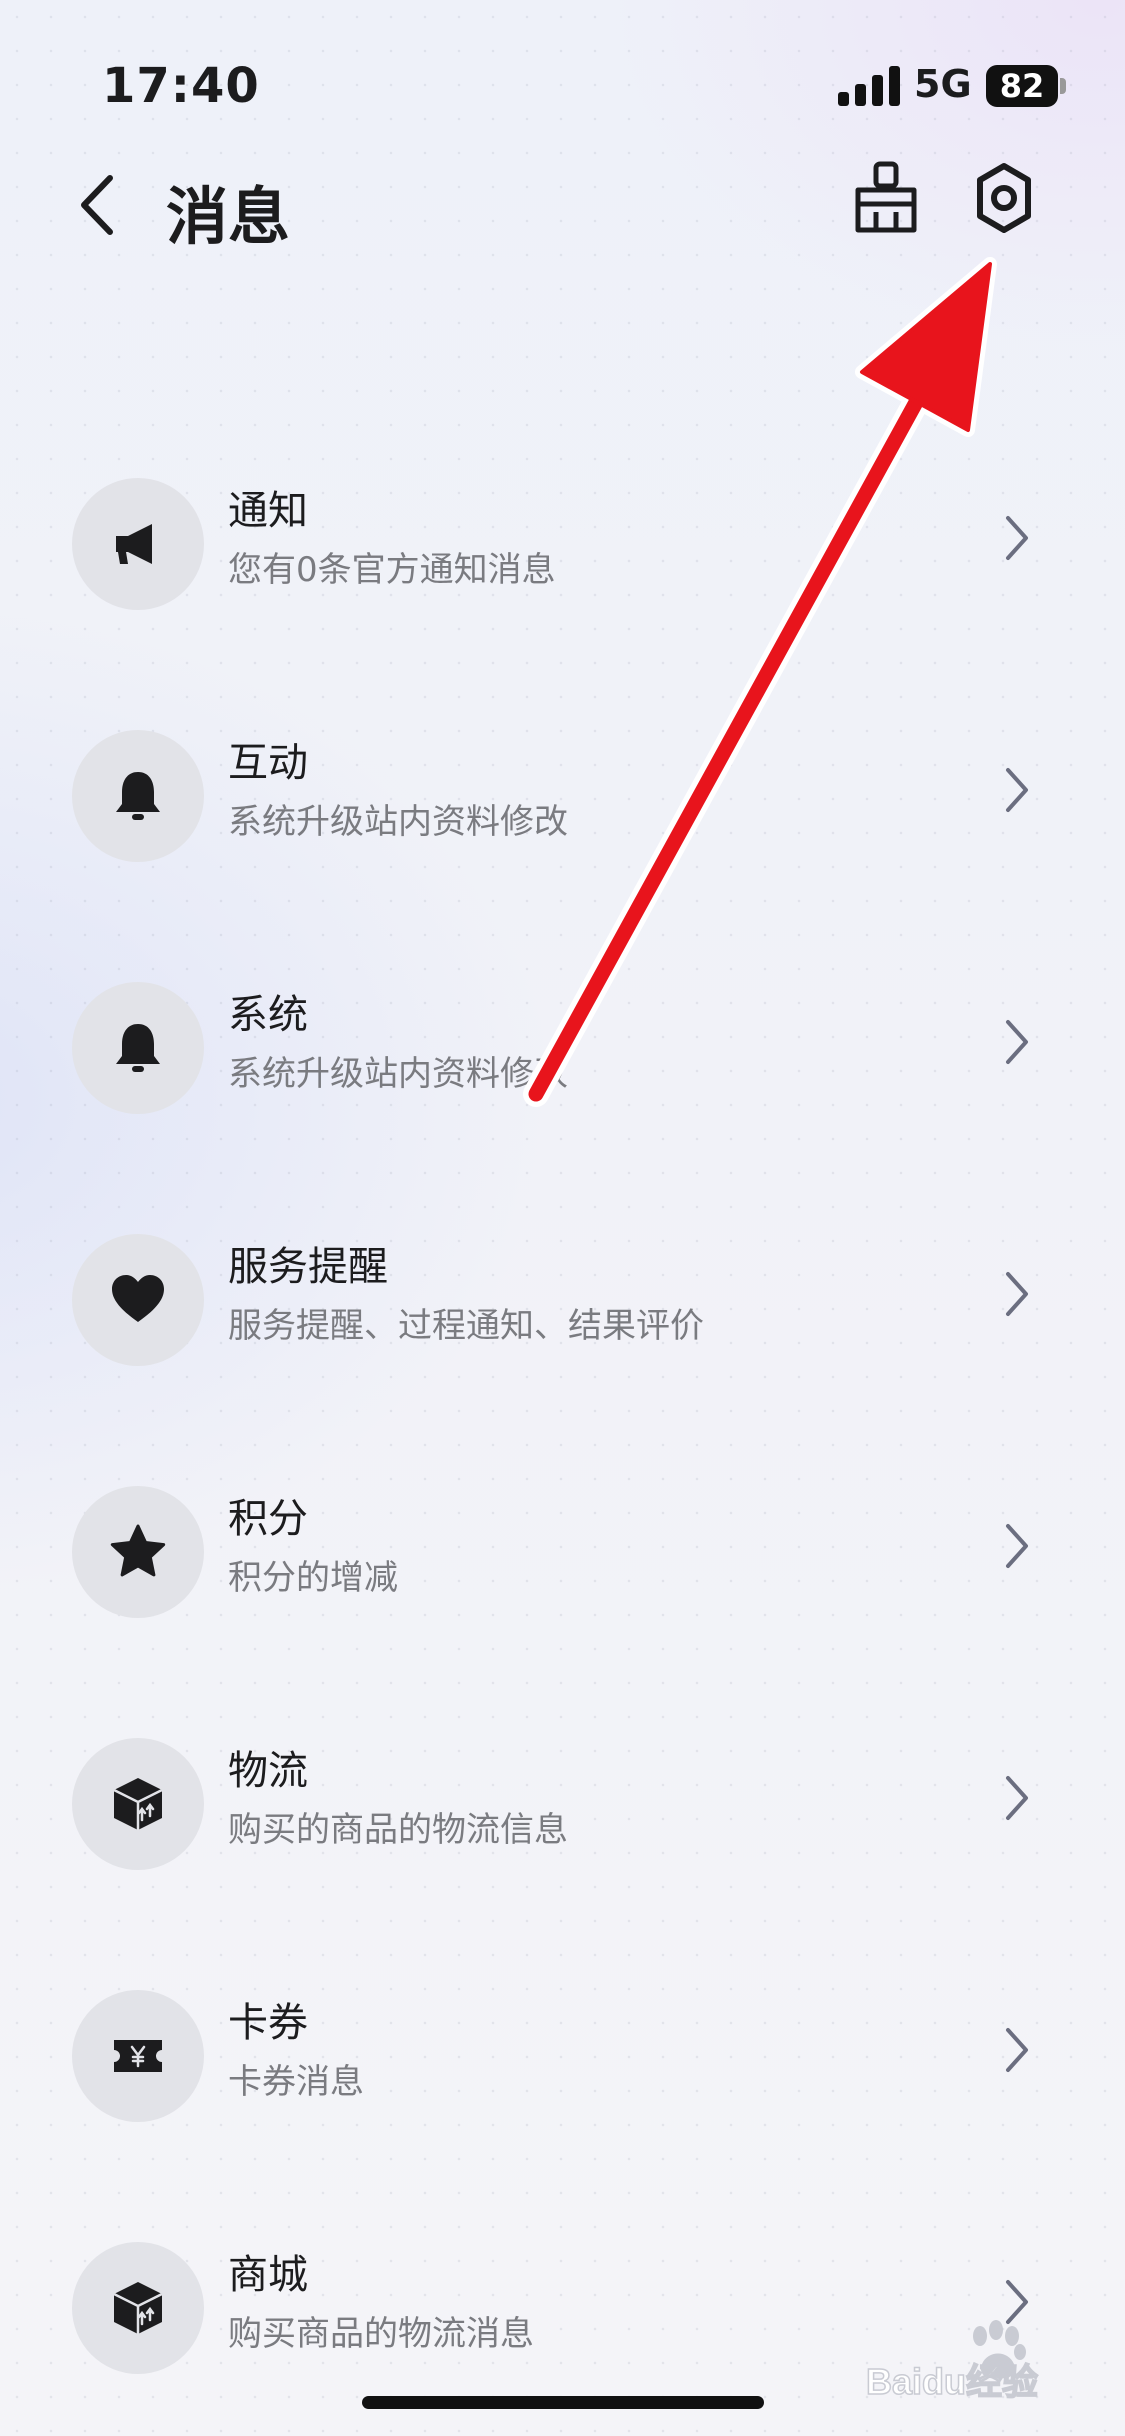 This screenshot has width=1125, height=2436. Describe the element at coordinates (268, 511) in the screenshot. I see `item-title: 通知` at that location.